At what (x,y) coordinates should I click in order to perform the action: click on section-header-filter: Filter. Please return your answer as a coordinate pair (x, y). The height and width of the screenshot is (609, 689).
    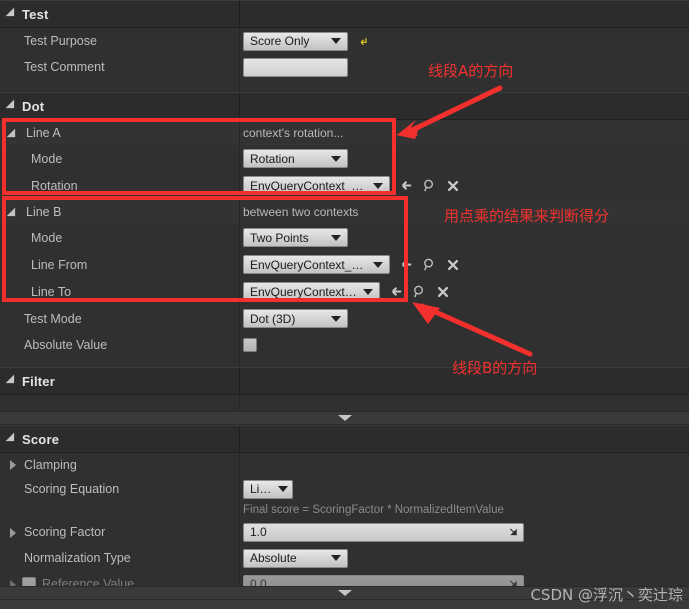
    Looking at the image, I should click on (344, 381).